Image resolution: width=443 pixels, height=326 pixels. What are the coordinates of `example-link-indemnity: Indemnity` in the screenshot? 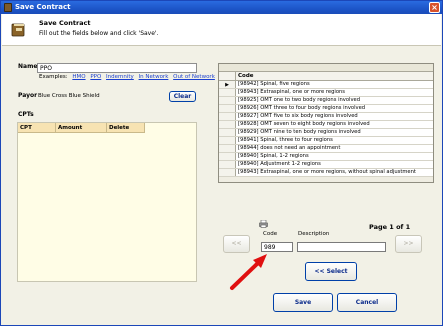 It's located at (120, 77).